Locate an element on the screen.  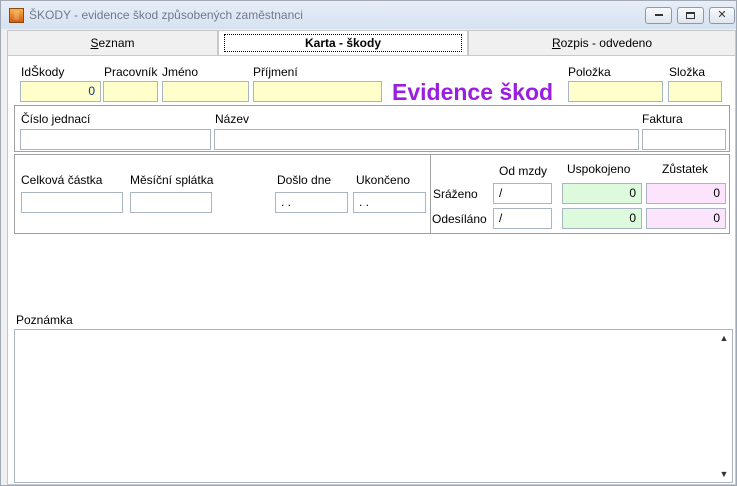
odesilano-uspokojeno-field: 0 is located at coordinates (602, 218).